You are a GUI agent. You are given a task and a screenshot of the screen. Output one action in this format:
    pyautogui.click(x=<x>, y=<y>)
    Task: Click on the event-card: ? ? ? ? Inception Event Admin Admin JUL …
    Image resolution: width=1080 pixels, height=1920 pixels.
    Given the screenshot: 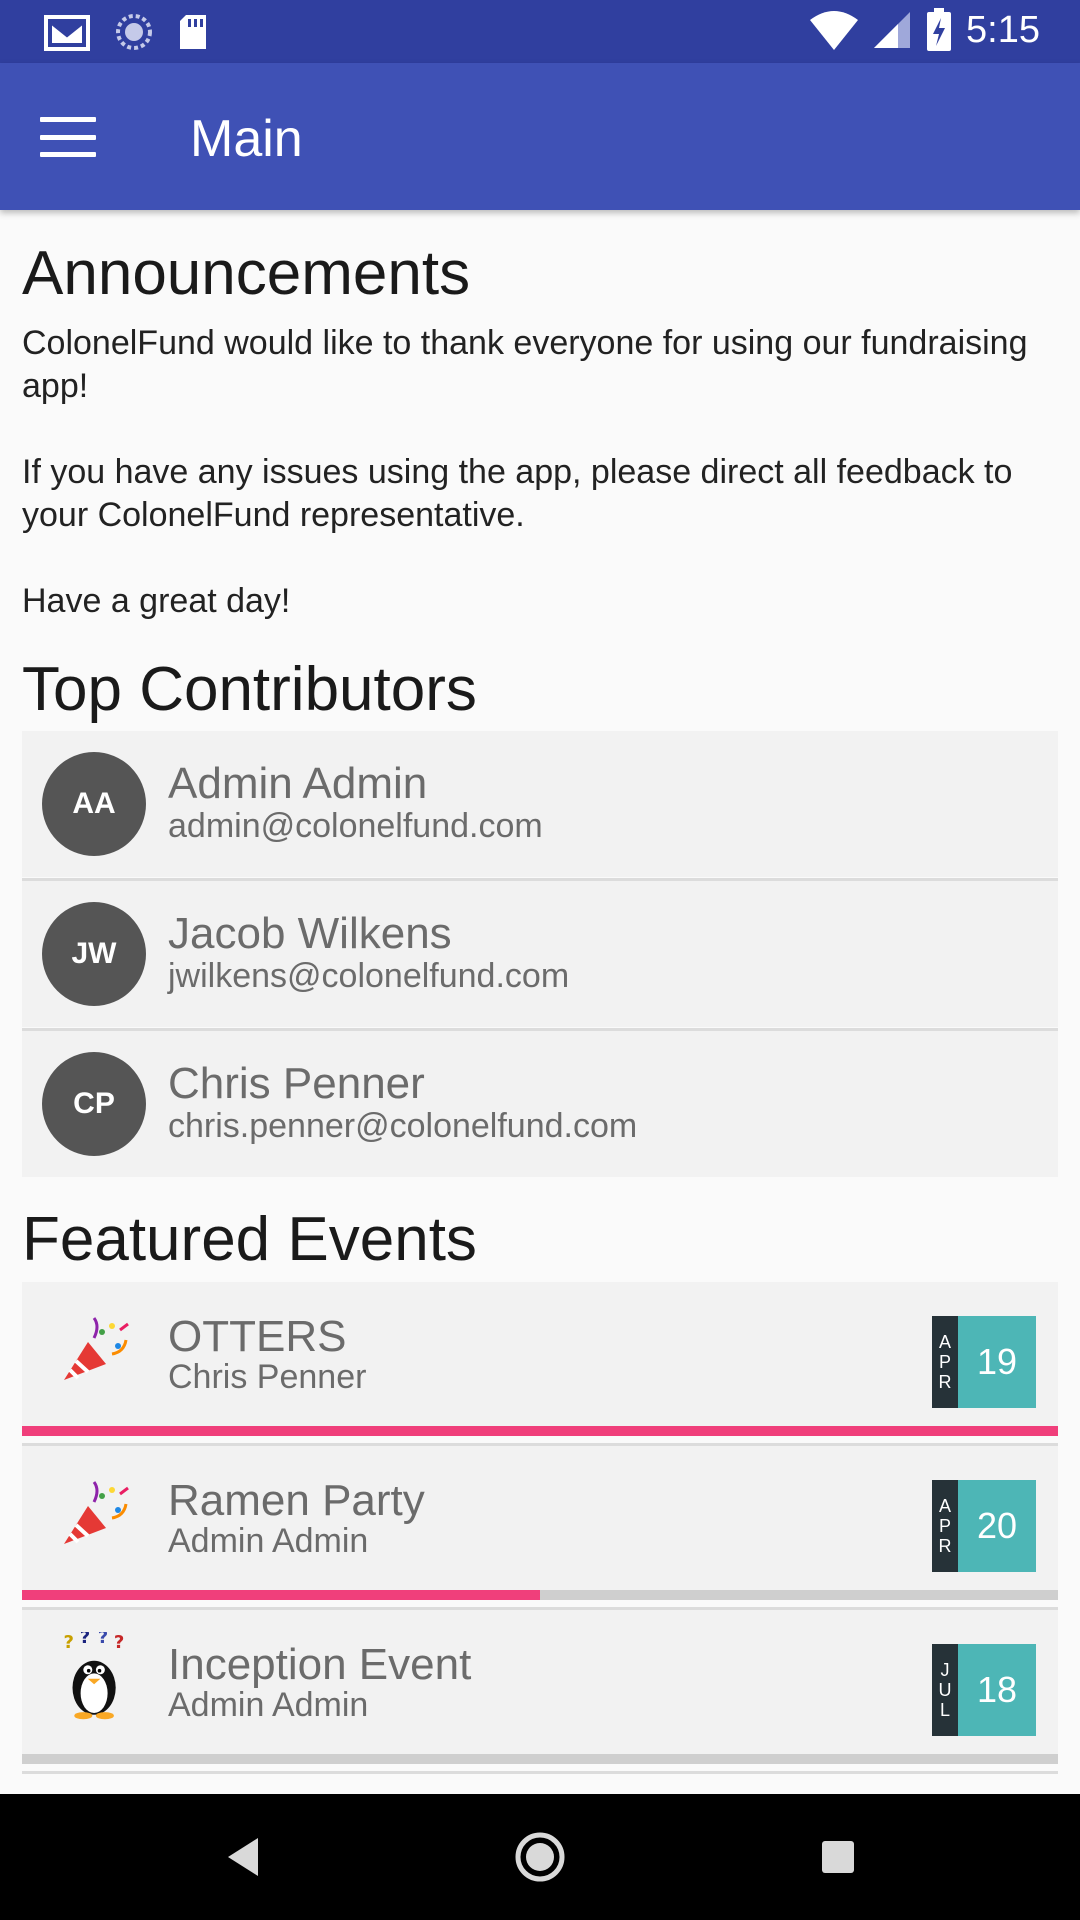 What is the action you would take?
    pyautogui.click(x=540, y=1687)
    